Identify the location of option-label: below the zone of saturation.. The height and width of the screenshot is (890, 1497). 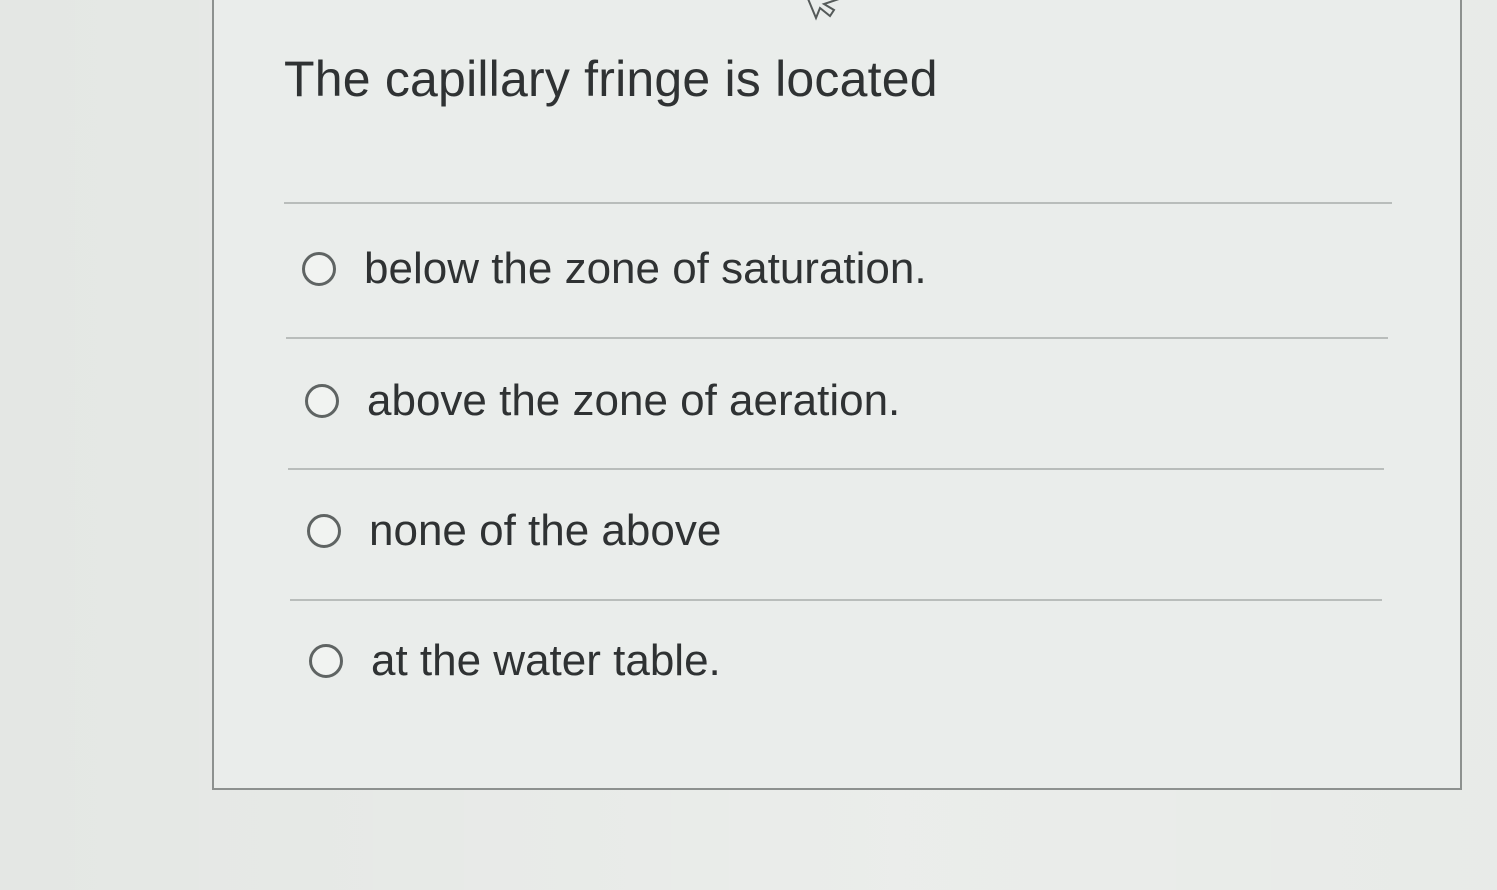
(645, 268).